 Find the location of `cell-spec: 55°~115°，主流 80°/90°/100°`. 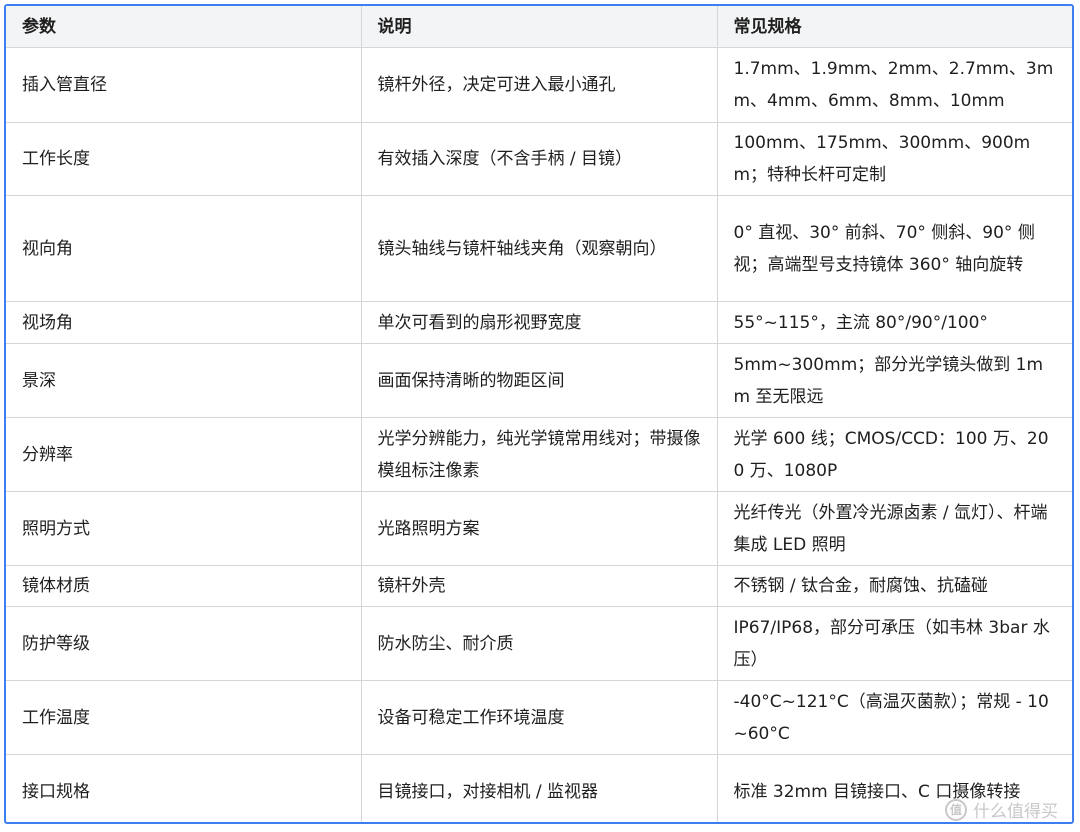

cell-spec: 55°~115°，主流 80°/90°/100° is located at coordinates (894, 322).